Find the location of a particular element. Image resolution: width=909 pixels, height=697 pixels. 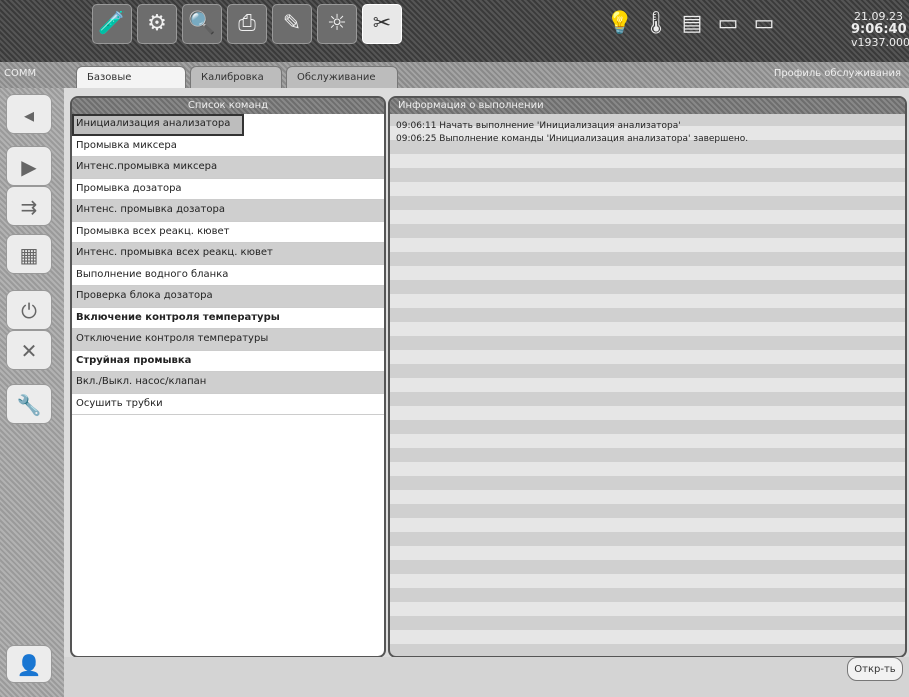

command-item: Интенс. промывка всех реакц. кювет is located at coordinates (228, 254).